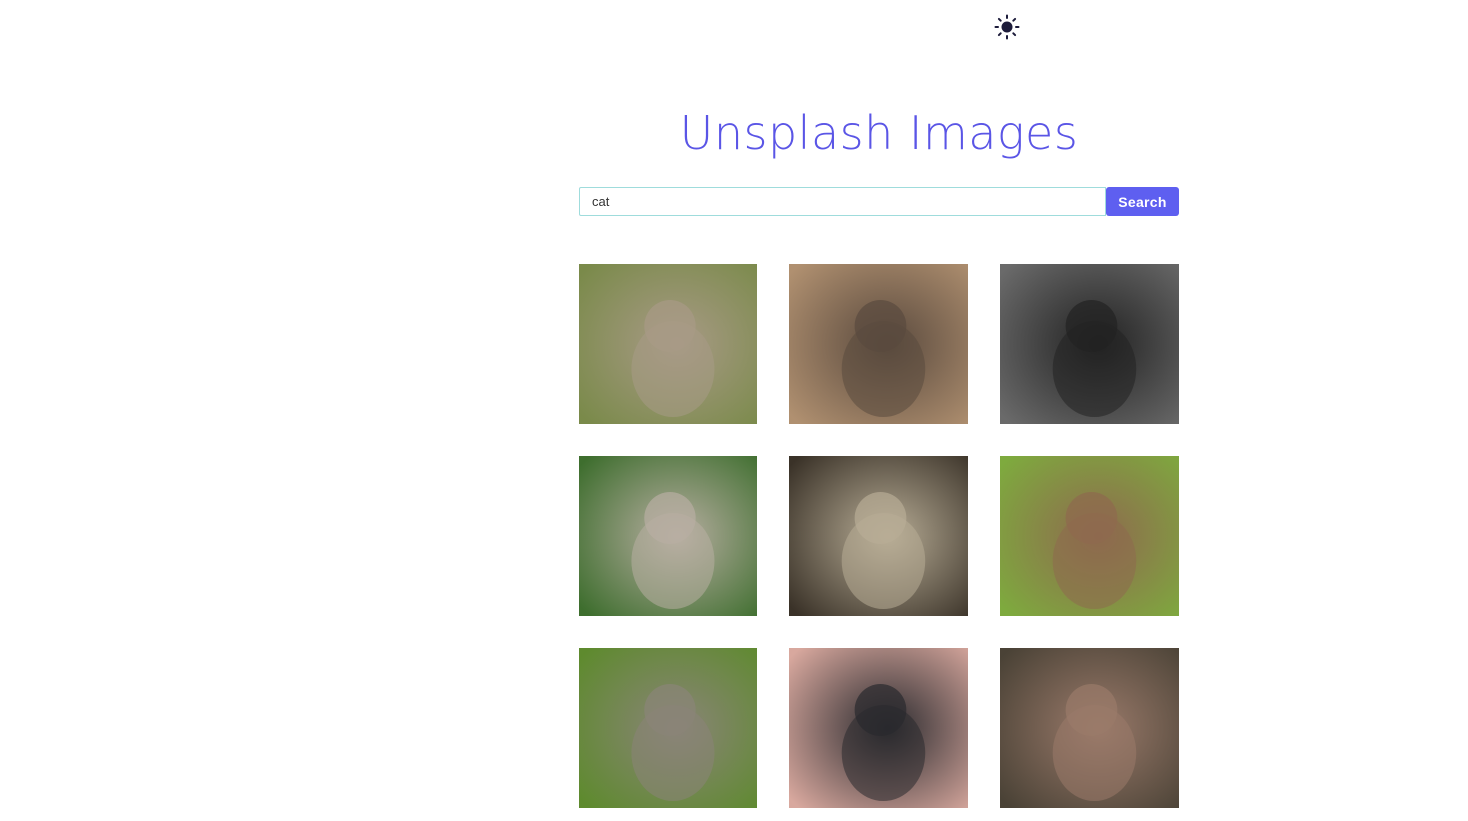  Describe the element at coordinates (668, 536) in the screenshot. I see `macaques-group-image` at that location.